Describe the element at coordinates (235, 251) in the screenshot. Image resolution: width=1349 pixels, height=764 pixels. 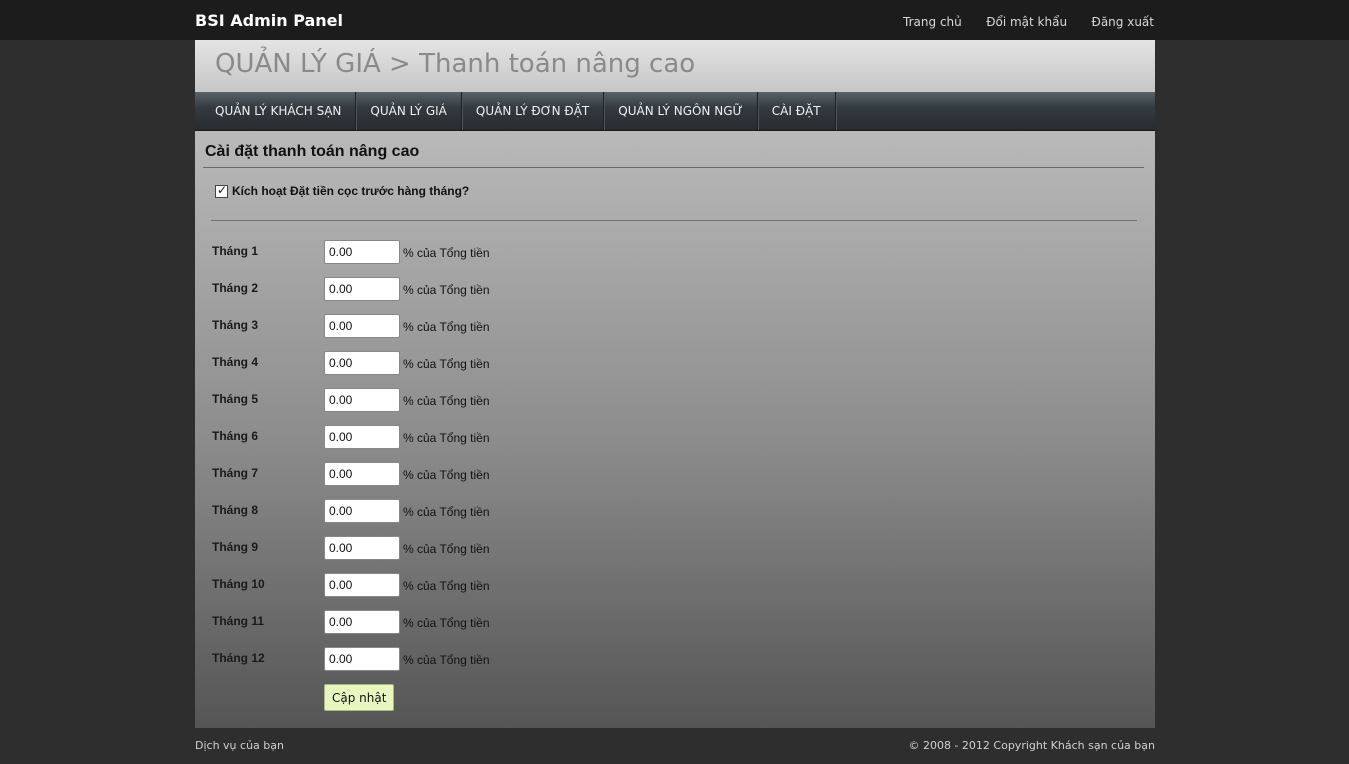
I see `month-label: Tháng 1` at that location.